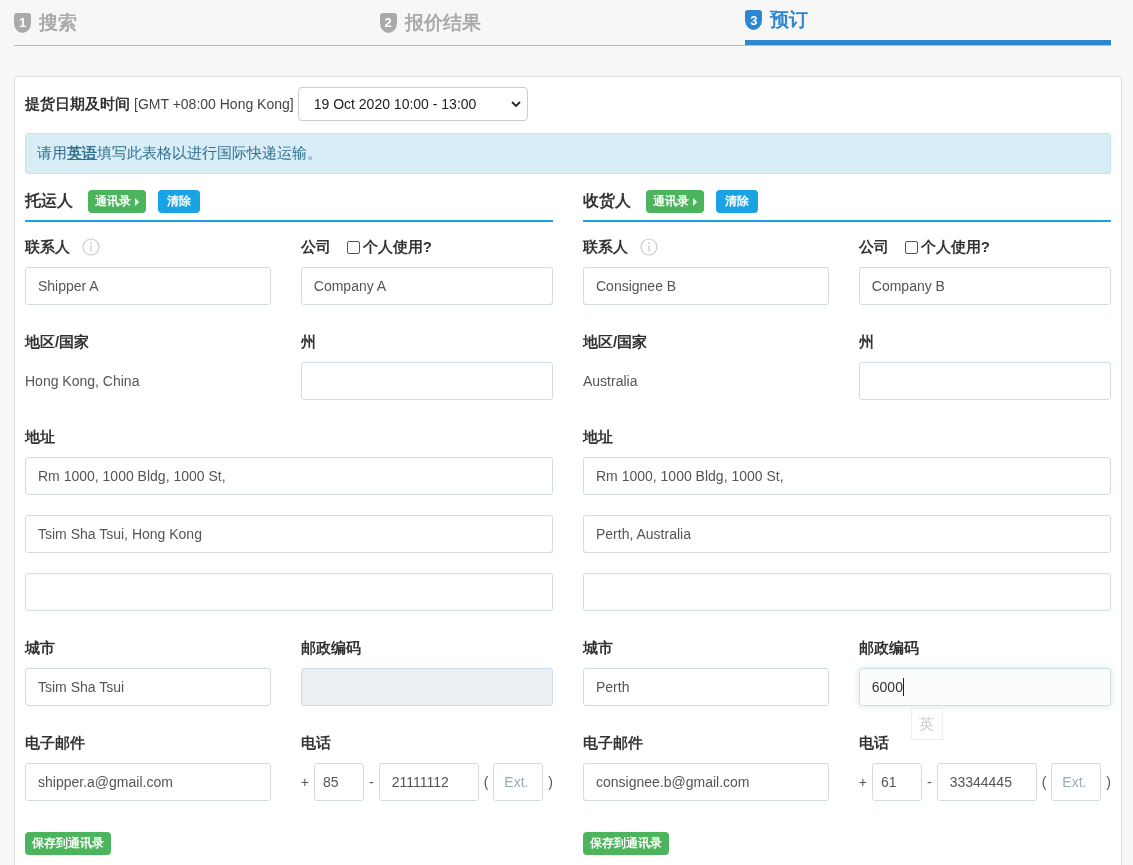  I want to click on pickup-label: 提货日期及时间, so click(77, 104).